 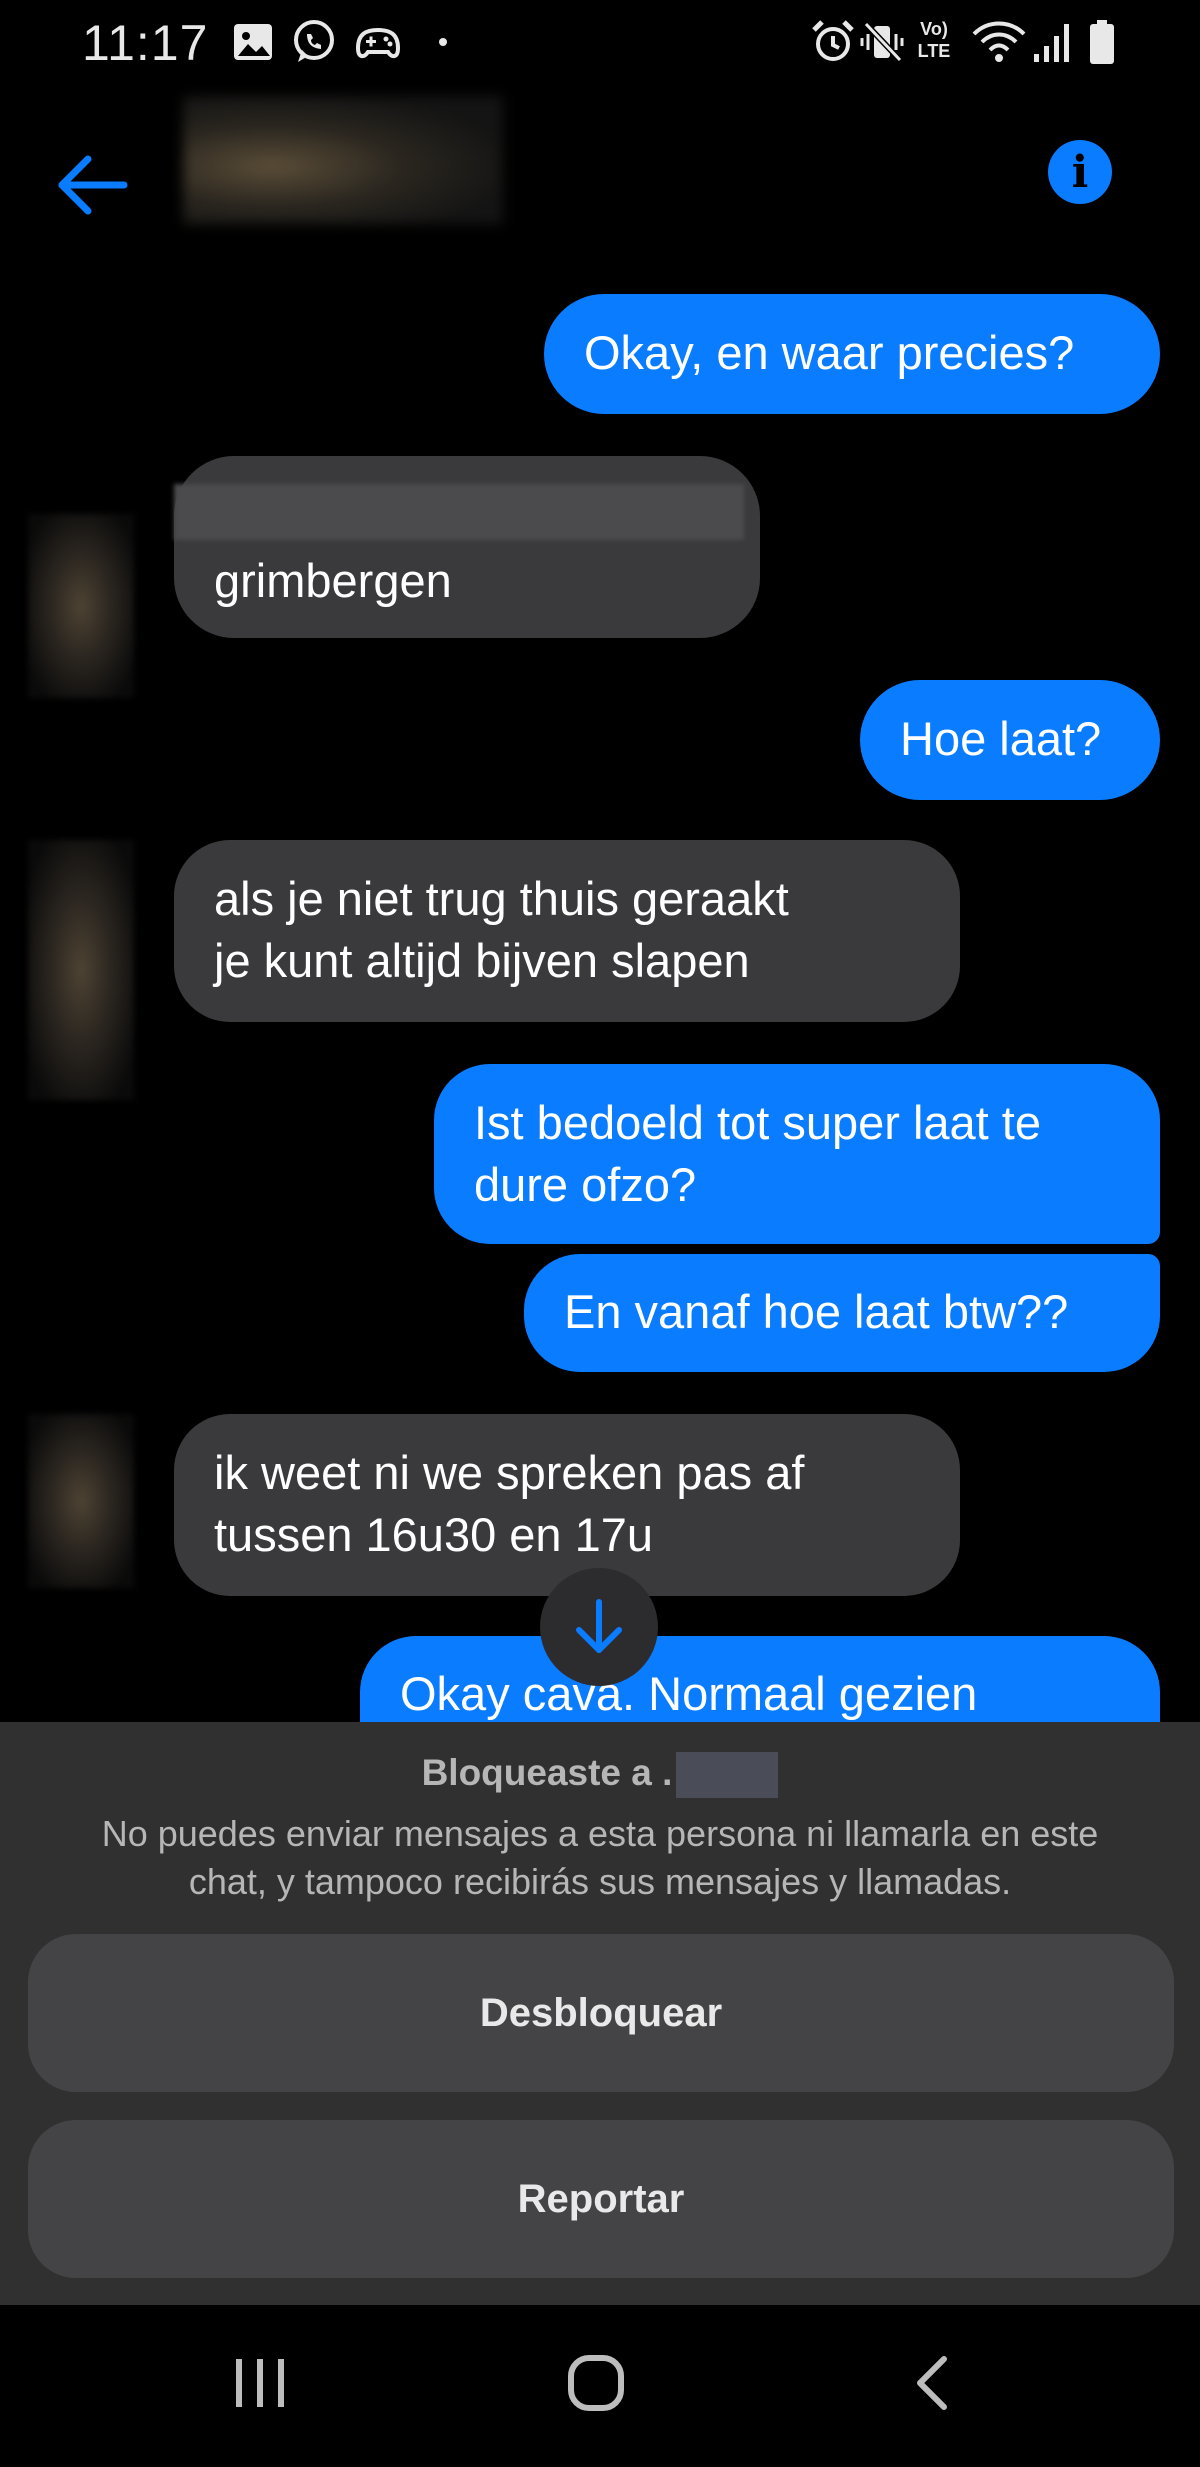 What do you see at coordinates (596, 2383) in the screenshot?
I see `home-icon` at bounding box center [596, 2383].